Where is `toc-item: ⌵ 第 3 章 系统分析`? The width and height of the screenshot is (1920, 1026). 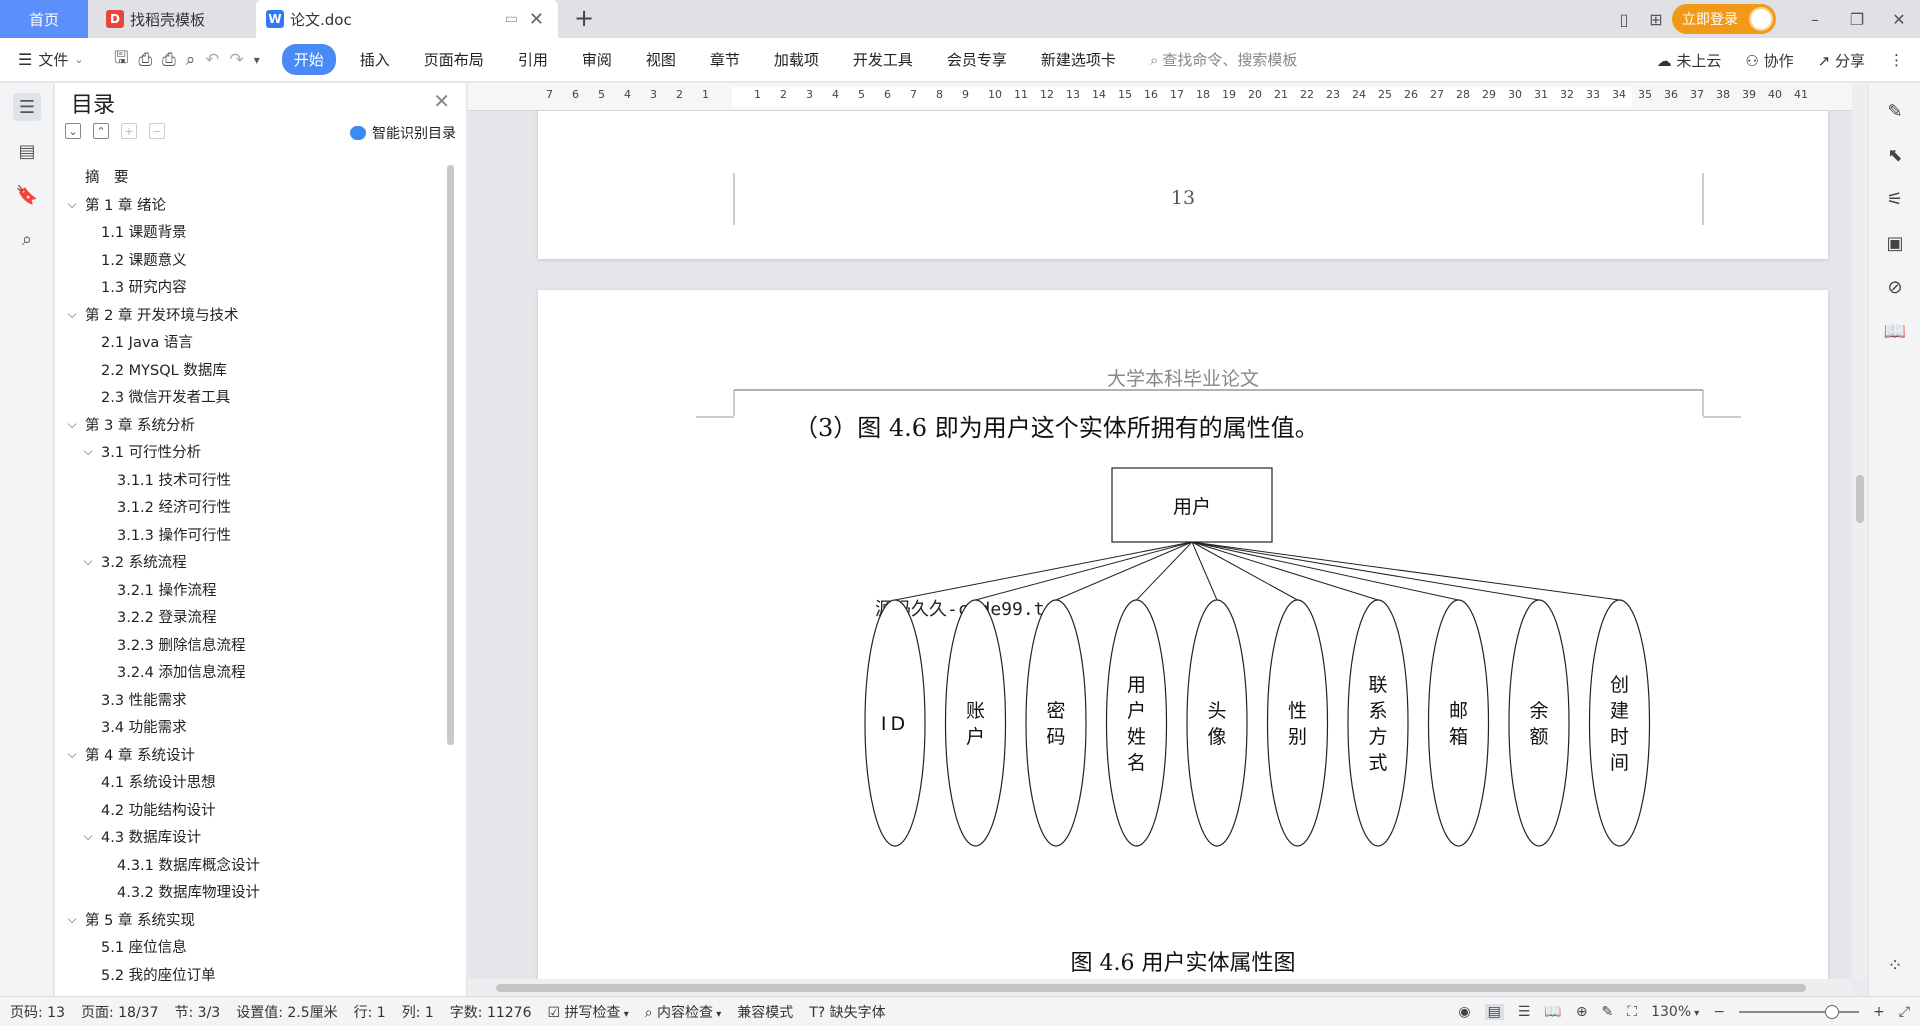
toc-item: ⌵ 第 3 章 系统分析 is located at coordinates (130, 424).